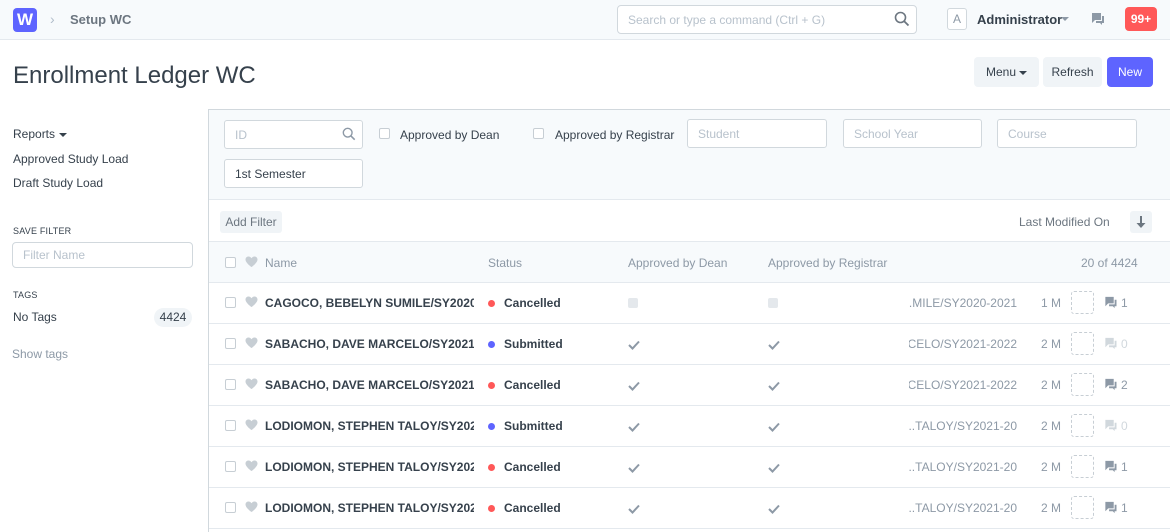 The width and height of the screenshot is (1170, 532). I want to click on reports-label: Reports, so click(34, 134).